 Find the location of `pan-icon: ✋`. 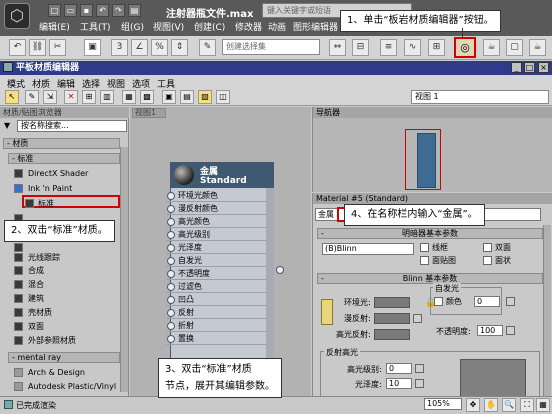

pan-icon: ✋ is located at coordinates (491, 405).